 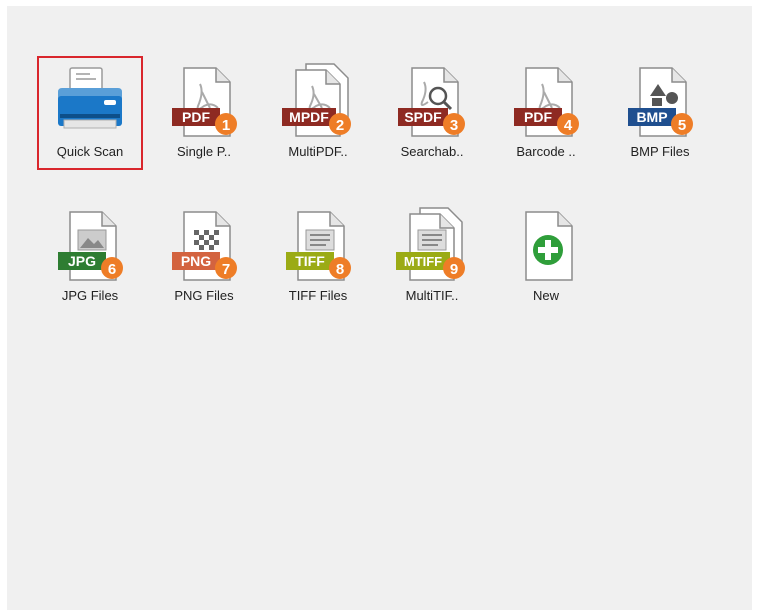 What do you see at coordinates (432, 295) in the screenshot?
I see `profile-label: MultiTIF..` at bounding box center [432, 295].